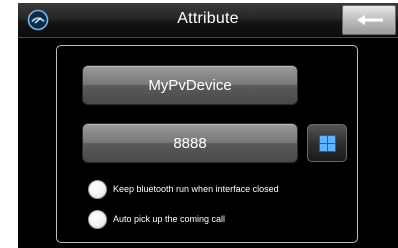  I want to click on title-bar: Attribute, so click(208, 20).